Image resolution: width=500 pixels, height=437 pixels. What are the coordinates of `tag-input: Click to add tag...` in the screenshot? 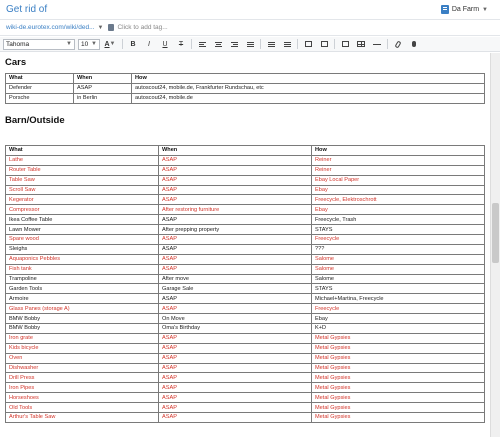 It's located at (142, 27).